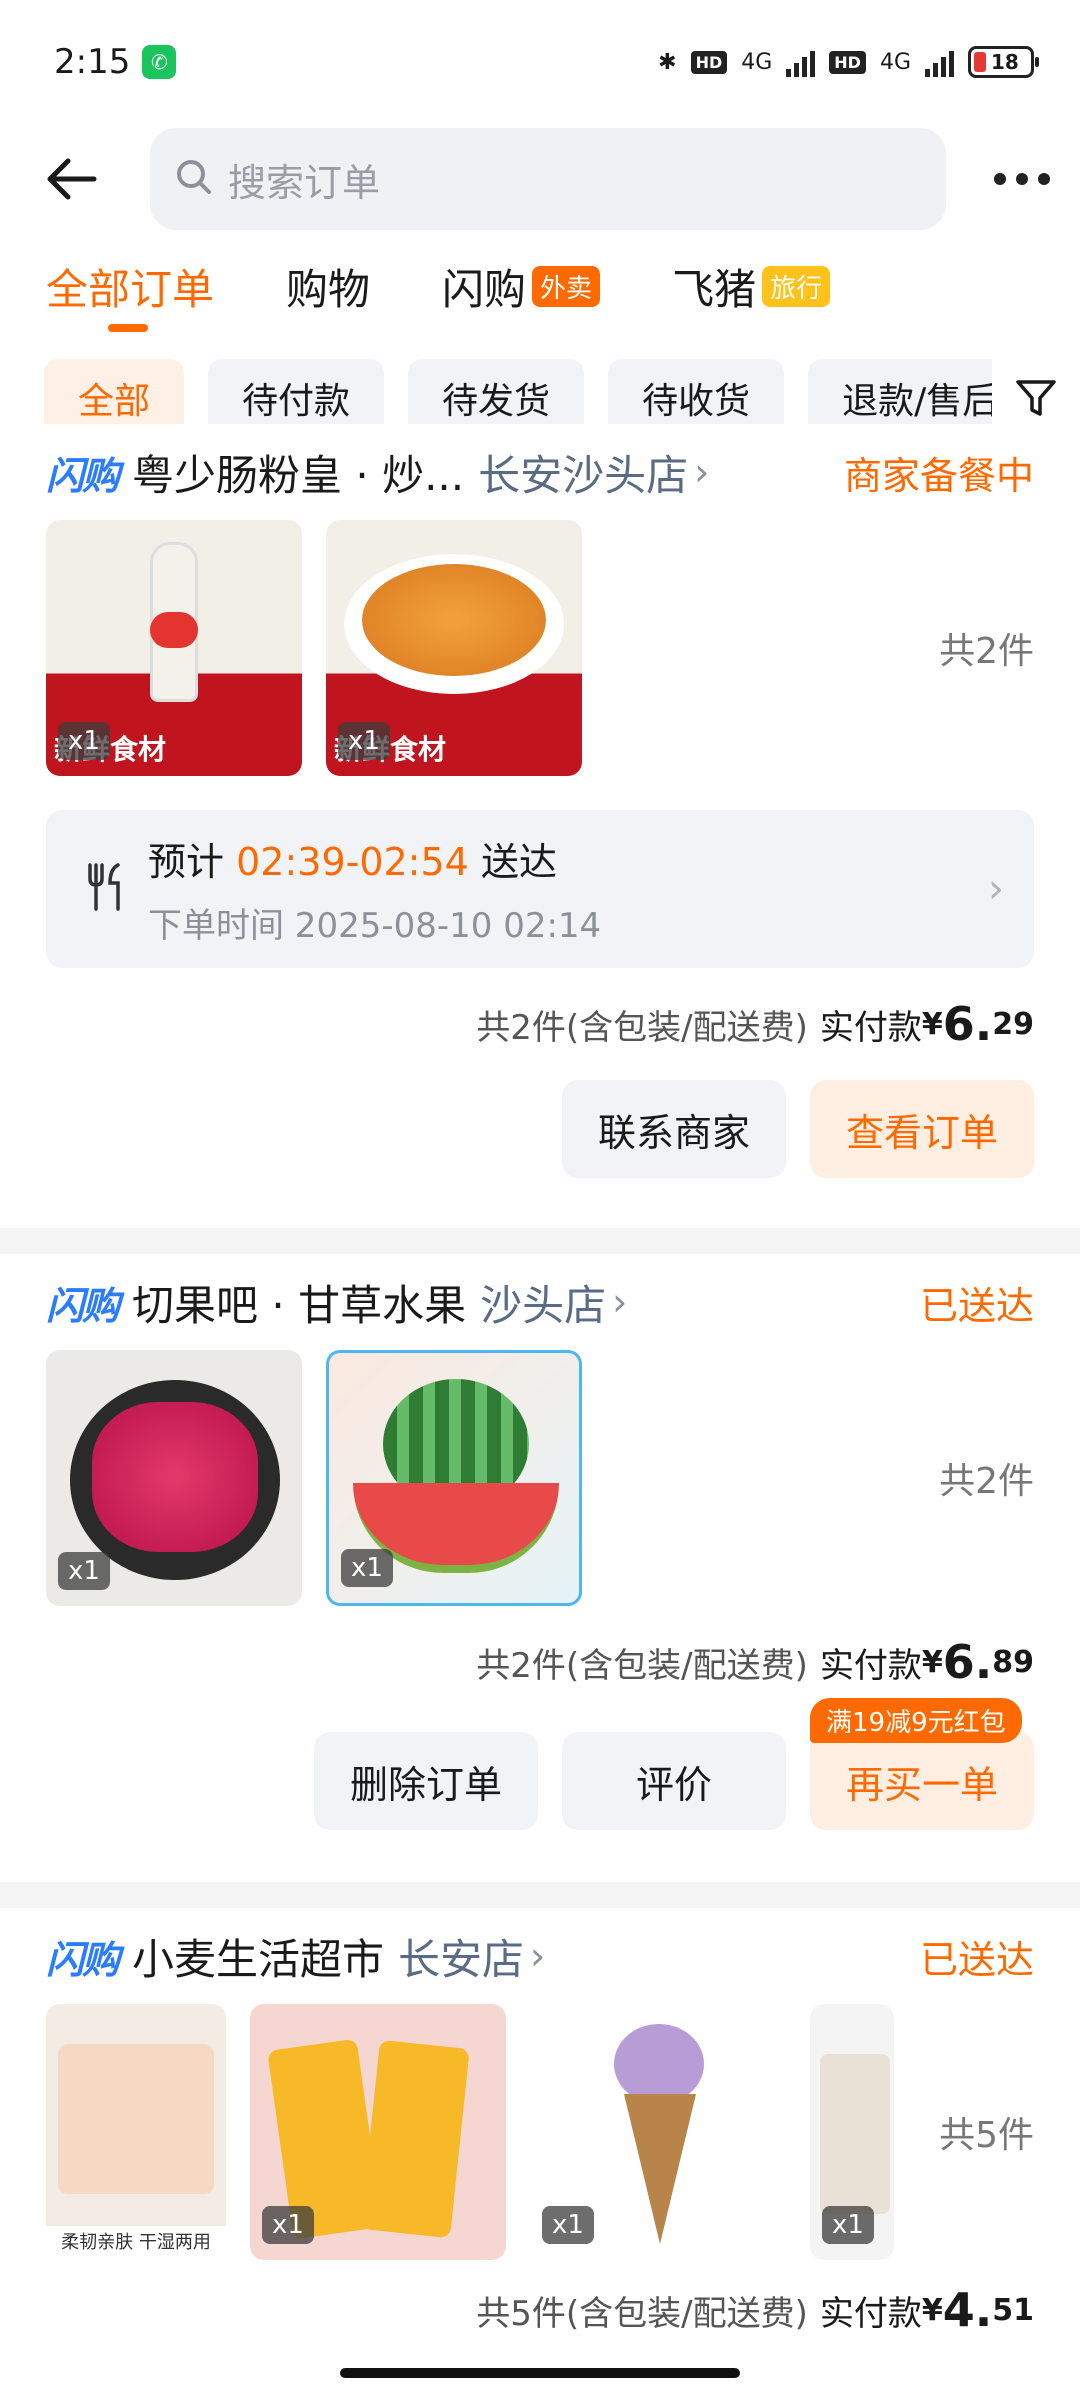  I want to click on product-image-tissue: 柔韧亲肤 干湿两用, so click(136, 2132).